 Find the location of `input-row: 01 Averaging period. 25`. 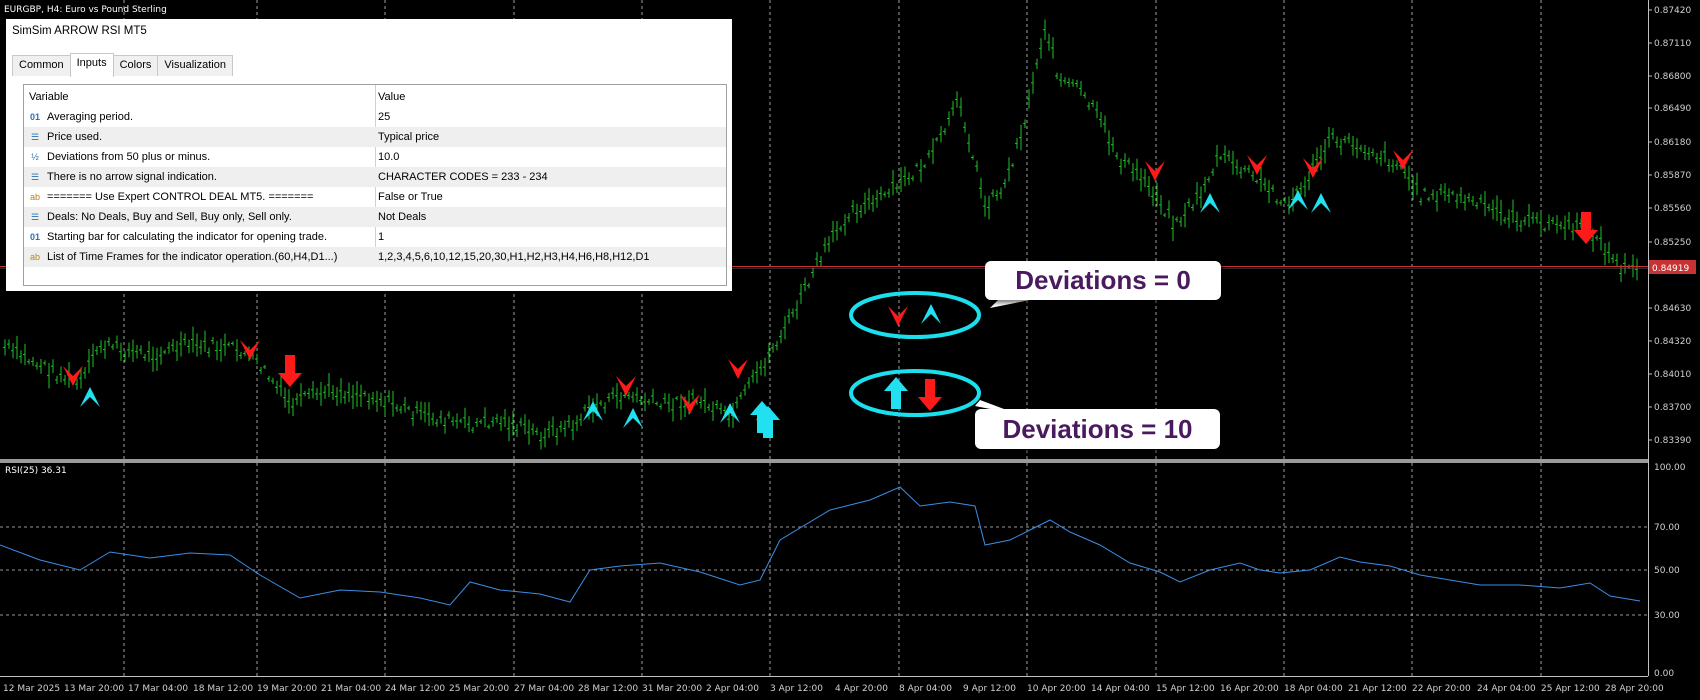

input-row: 01 Averaging period. 25 is located at coordinates (375, 117).